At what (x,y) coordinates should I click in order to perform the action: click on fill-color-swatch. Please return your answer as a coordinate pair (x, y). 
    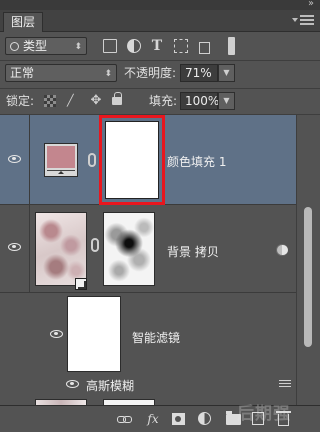
    Looking at the image, I should click on (61, 157).